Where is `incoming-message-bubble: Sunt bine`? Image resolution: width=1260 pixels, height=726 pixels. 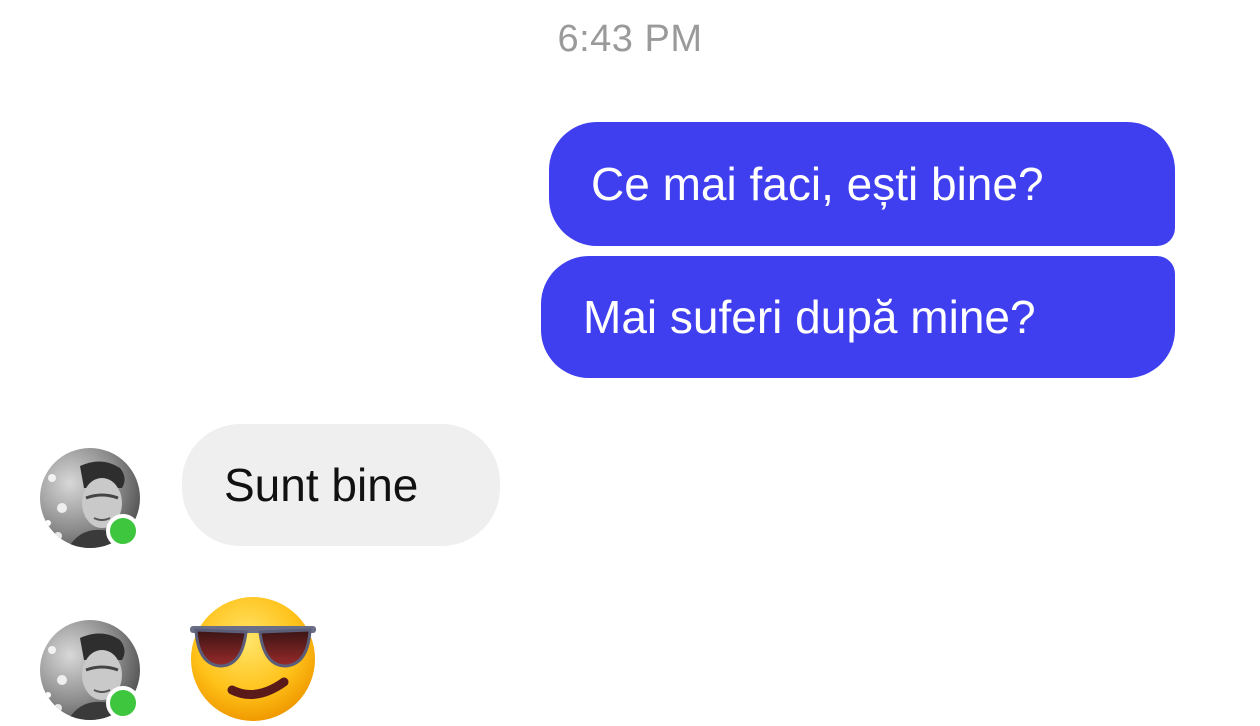
incoming-message-bubble: Sunt bine is located at coordinates (341, 485).